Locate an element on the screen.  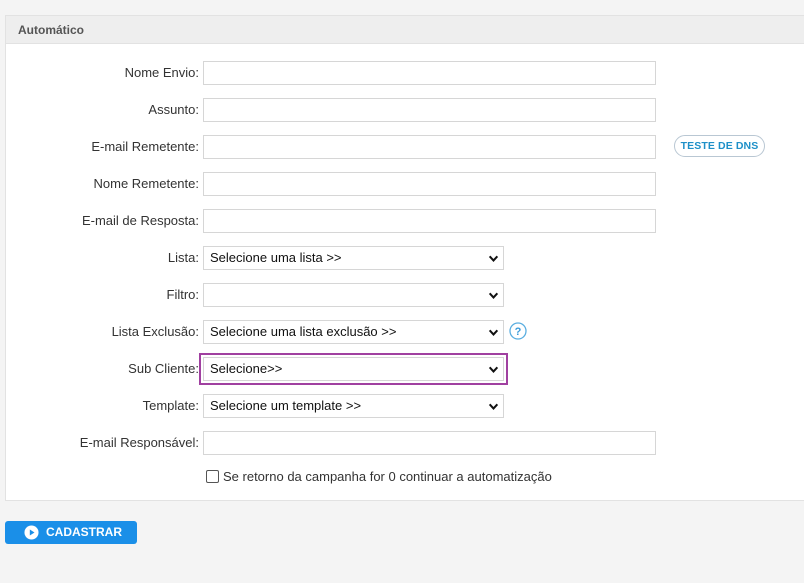
row-template: Template: Selecione um template >> is located at coordinates (405, 406).